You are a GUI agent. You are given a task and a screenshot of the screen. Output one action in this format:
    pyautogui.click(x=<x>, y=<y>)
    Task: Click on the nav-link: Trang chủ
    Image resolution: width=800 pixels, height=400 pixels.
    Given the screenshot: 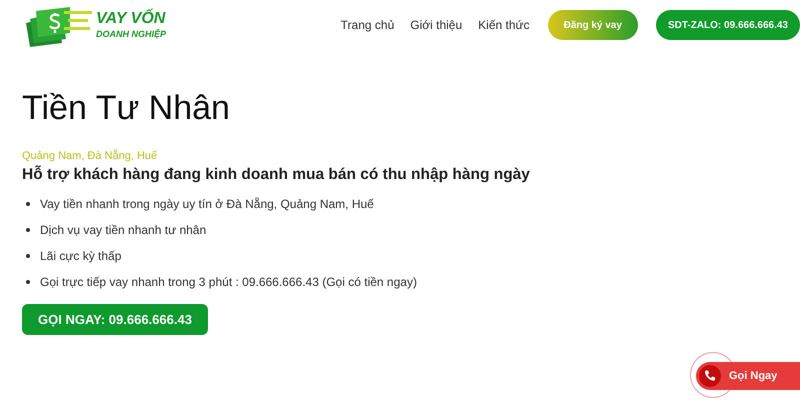 What is the action you would take?
    pyautogui.click(x=367, y=25)
    